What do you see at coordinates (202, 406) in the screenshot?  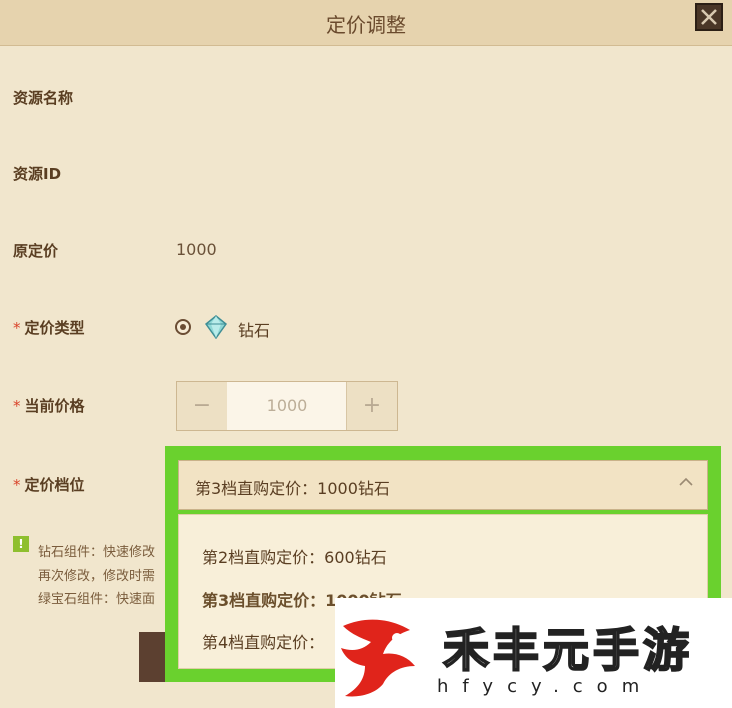 I see `decrement-button: −` at bounding box center [202, 406].